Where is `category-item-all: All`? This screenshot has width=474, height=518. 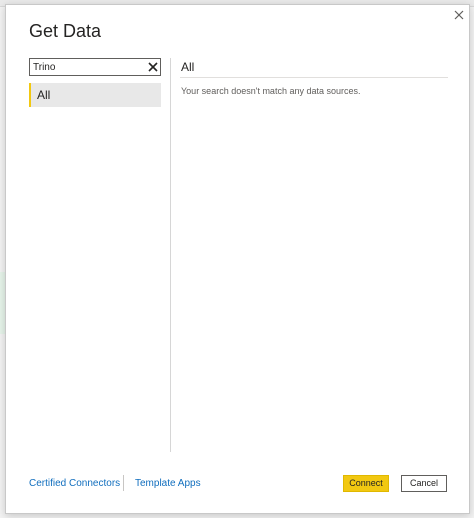
category-item-all: All is located at coordinates (95, 95).